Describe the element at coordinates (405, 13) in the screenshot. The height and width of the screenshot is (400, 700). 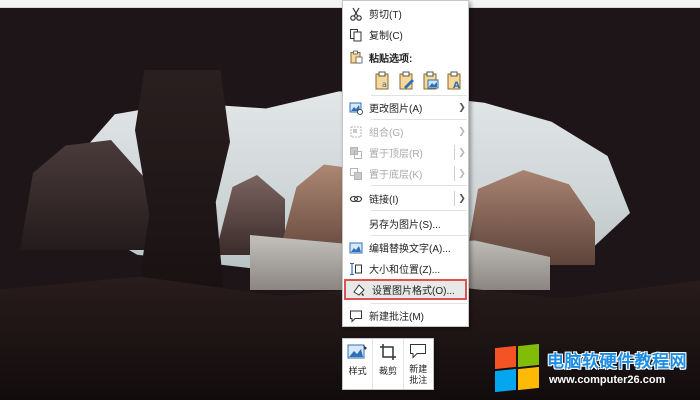
I see `menu-item-cut: 剪切(T)` at that location.